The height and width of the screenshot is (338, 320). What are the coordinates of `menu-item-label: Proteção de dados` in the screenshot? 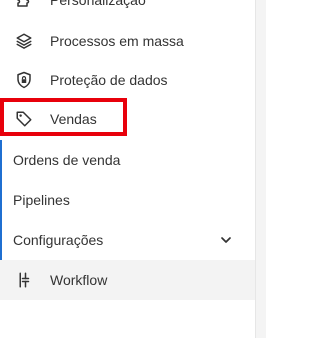 It's located at (109, 80).